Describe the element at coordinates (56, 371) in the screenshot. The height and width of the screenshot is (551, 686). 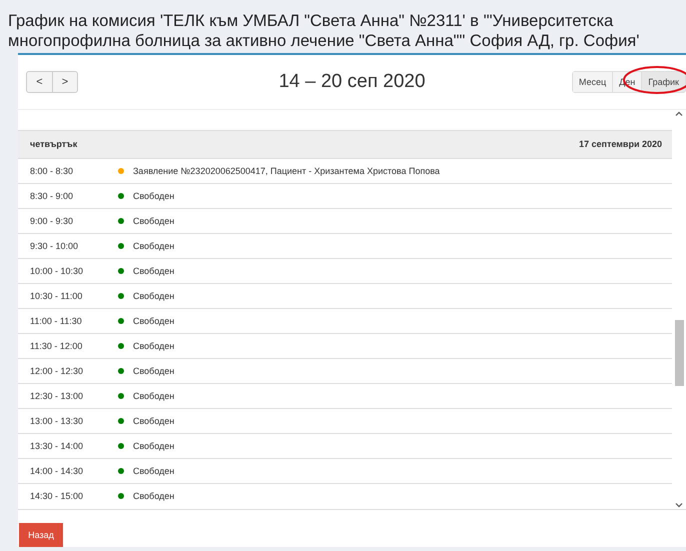
I see `time-range: 12:00 - 12:30` at that location.